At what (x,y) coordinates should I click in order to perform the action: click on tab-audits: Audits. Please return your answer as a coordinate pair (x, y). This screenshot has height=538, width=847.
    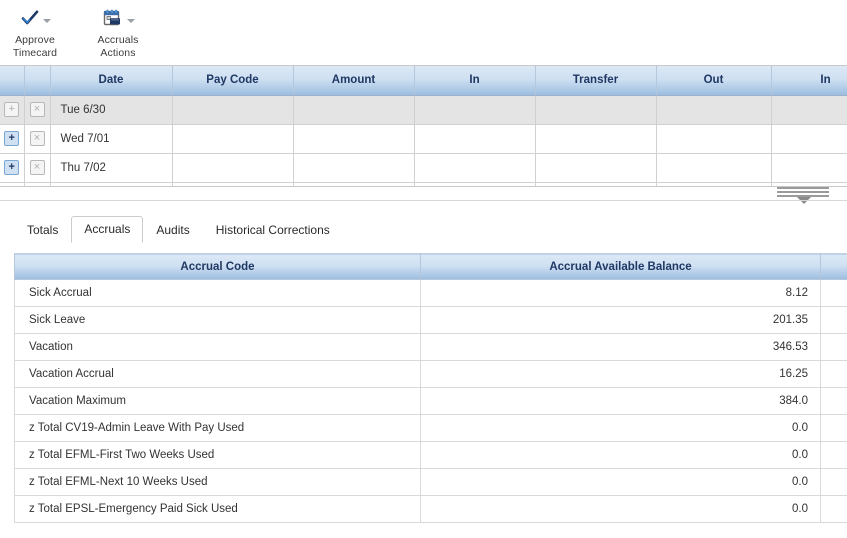
    Looking at the image, I should click on (172, 230).